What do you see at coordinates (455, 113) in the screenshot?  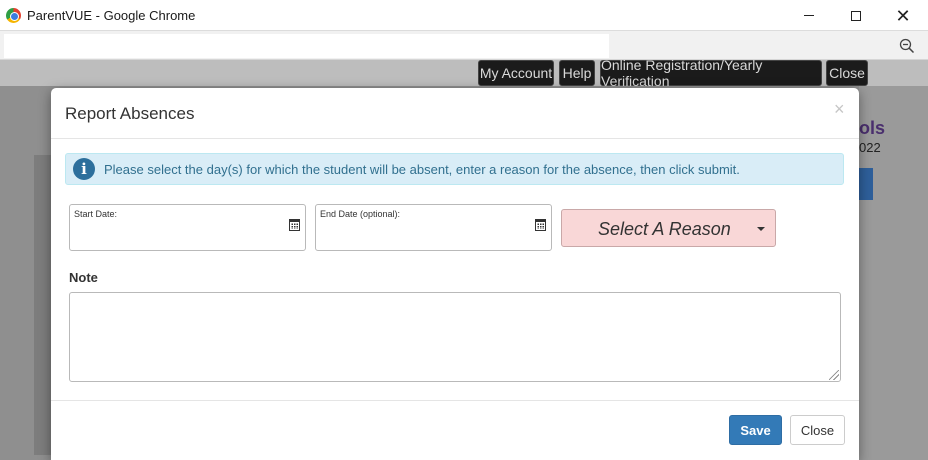 I see `modal-header: Report Absences ×` at bounding box center [455, 113].